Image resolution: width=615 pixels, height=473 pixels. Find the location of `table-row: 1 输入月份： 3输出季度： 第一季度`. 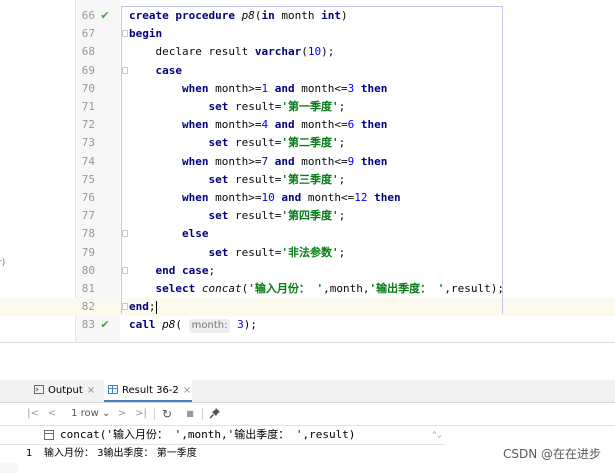

table-row: 1 输入月份： 3输出季度： 第一季度 is located at coordinates (222, 454).